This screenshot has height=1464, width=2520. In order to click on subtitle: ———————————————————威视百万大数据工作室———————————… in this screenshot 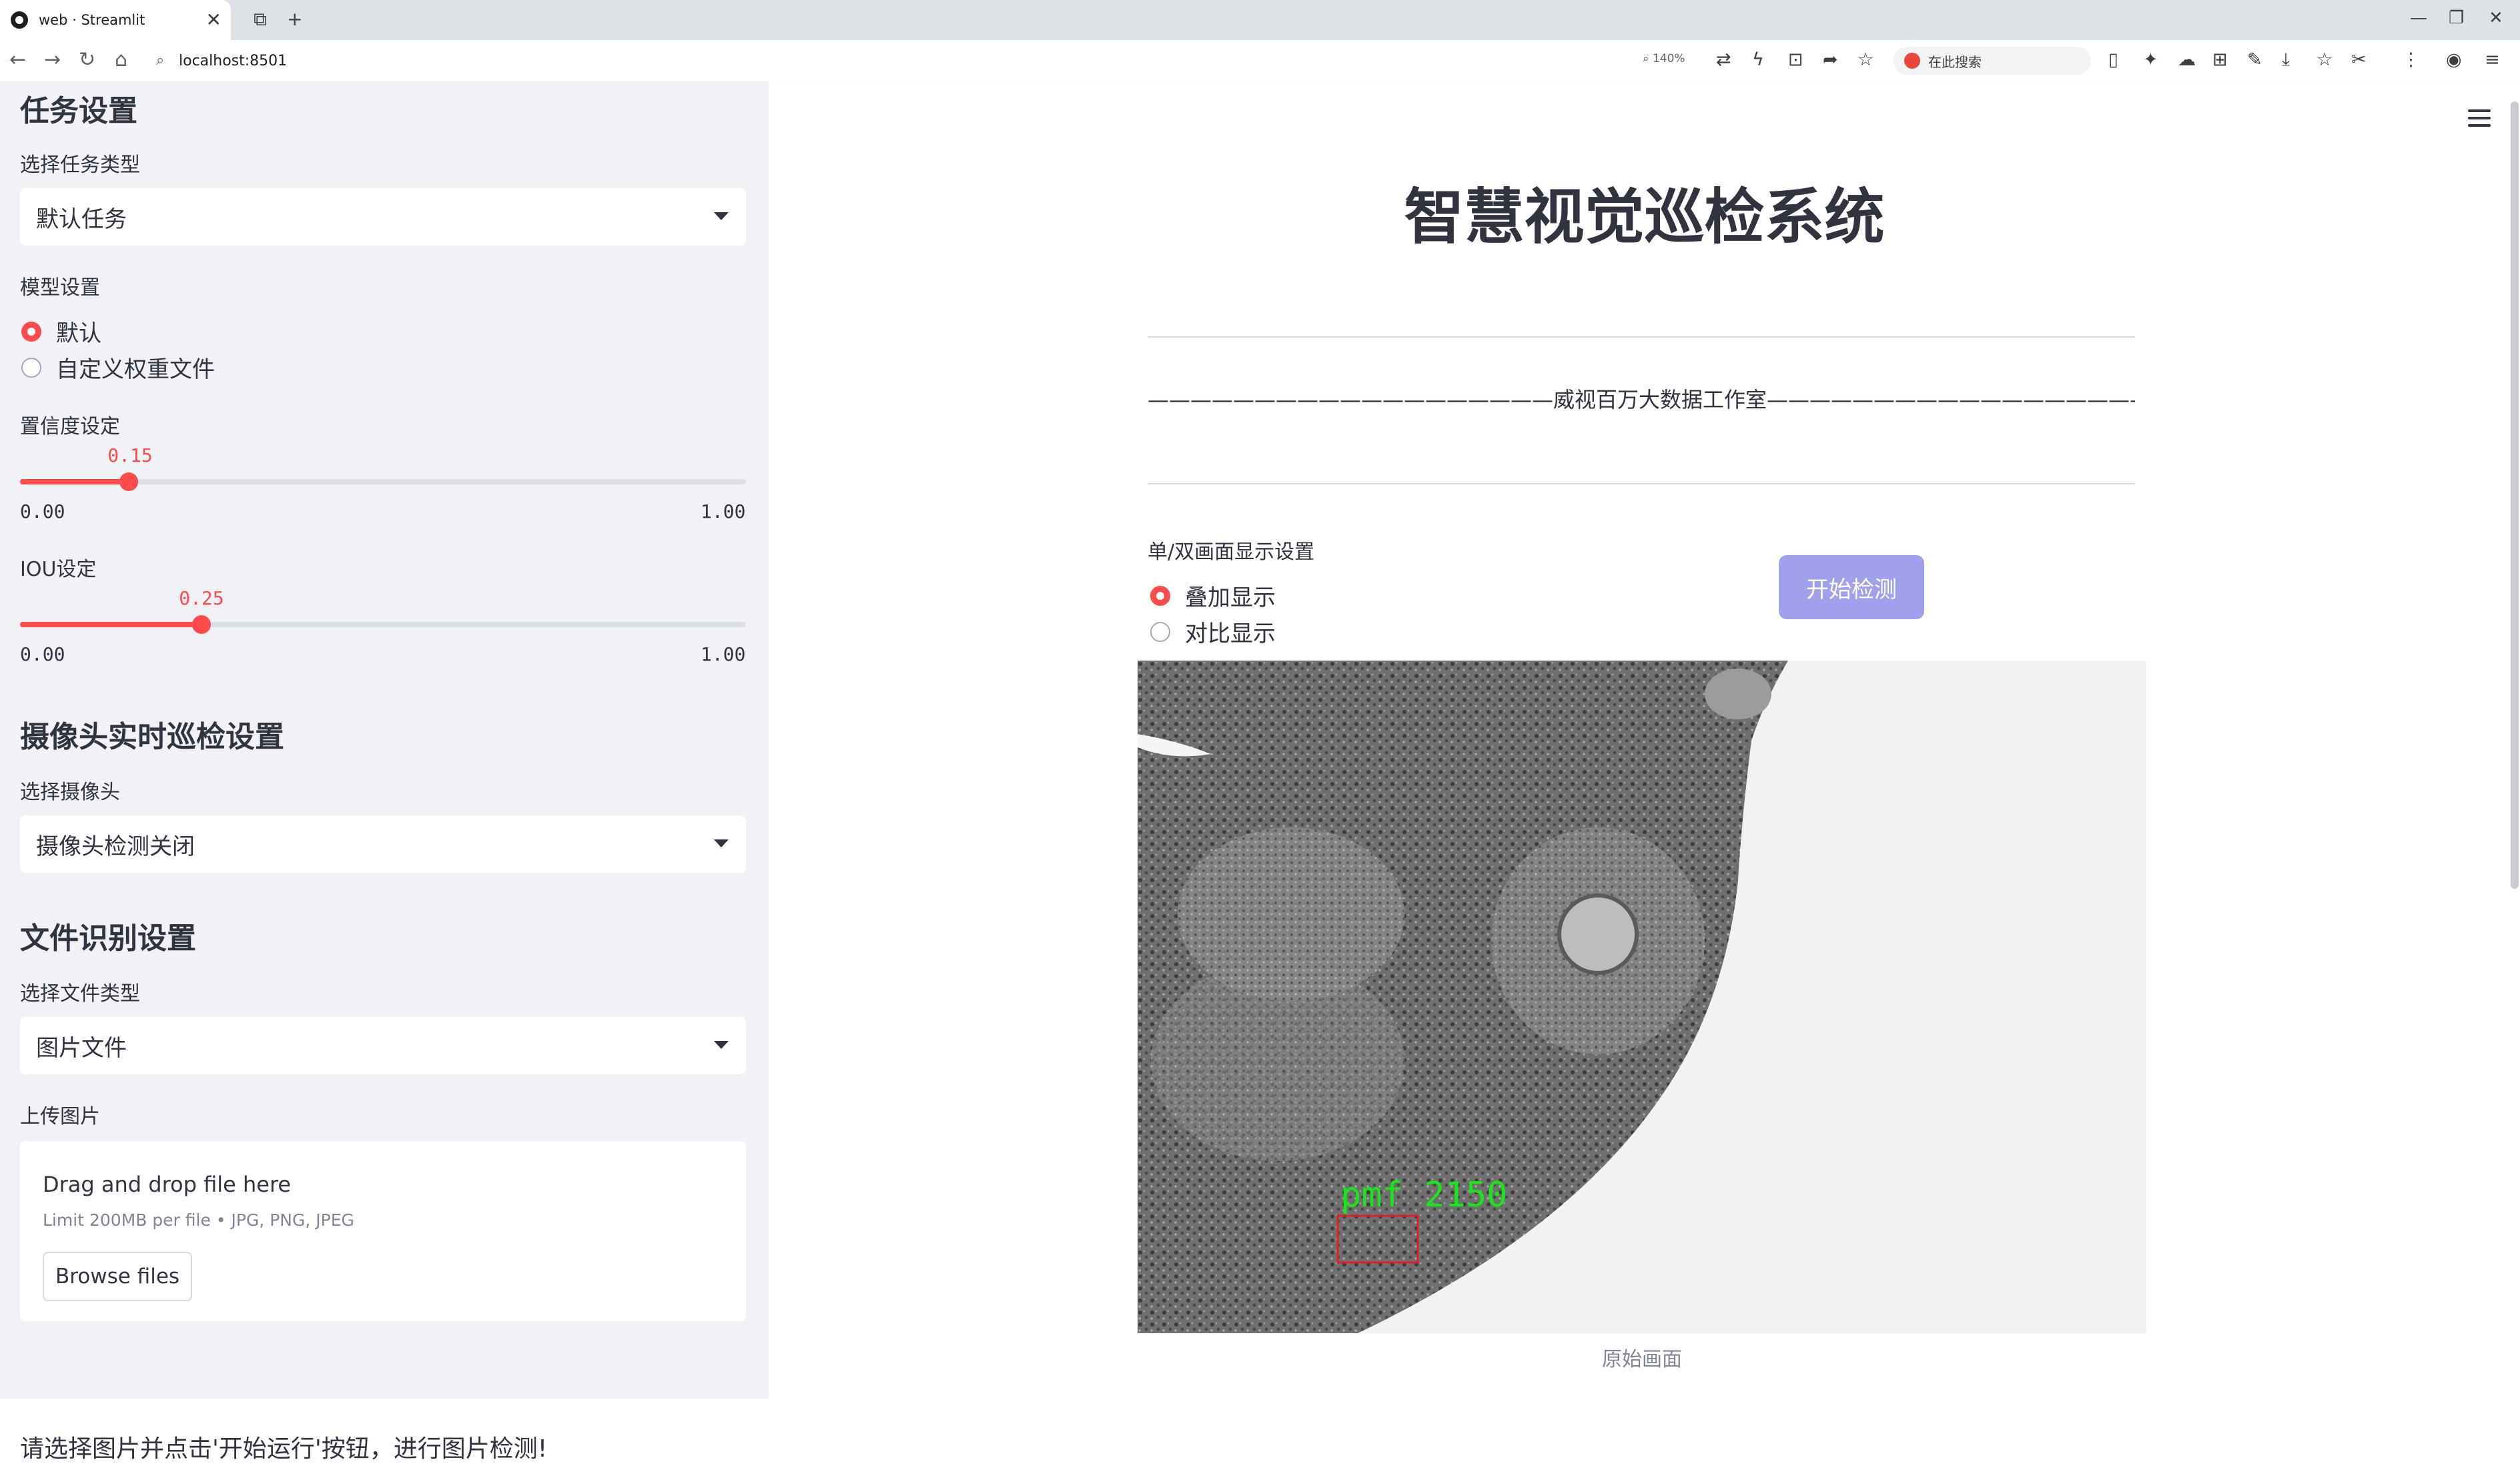, I will do `click(1641, 399)`.